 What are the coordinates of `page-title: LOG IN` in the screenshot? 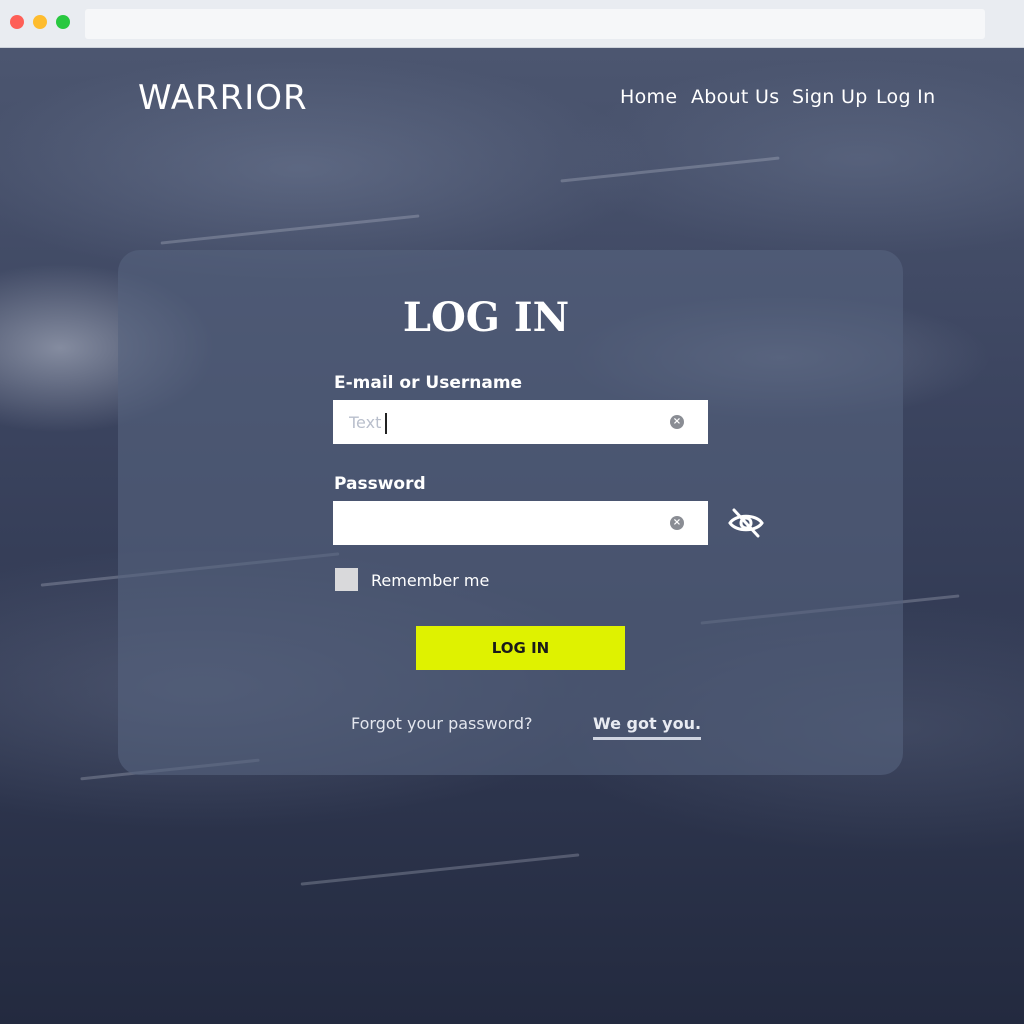 It's located at (486, 317).